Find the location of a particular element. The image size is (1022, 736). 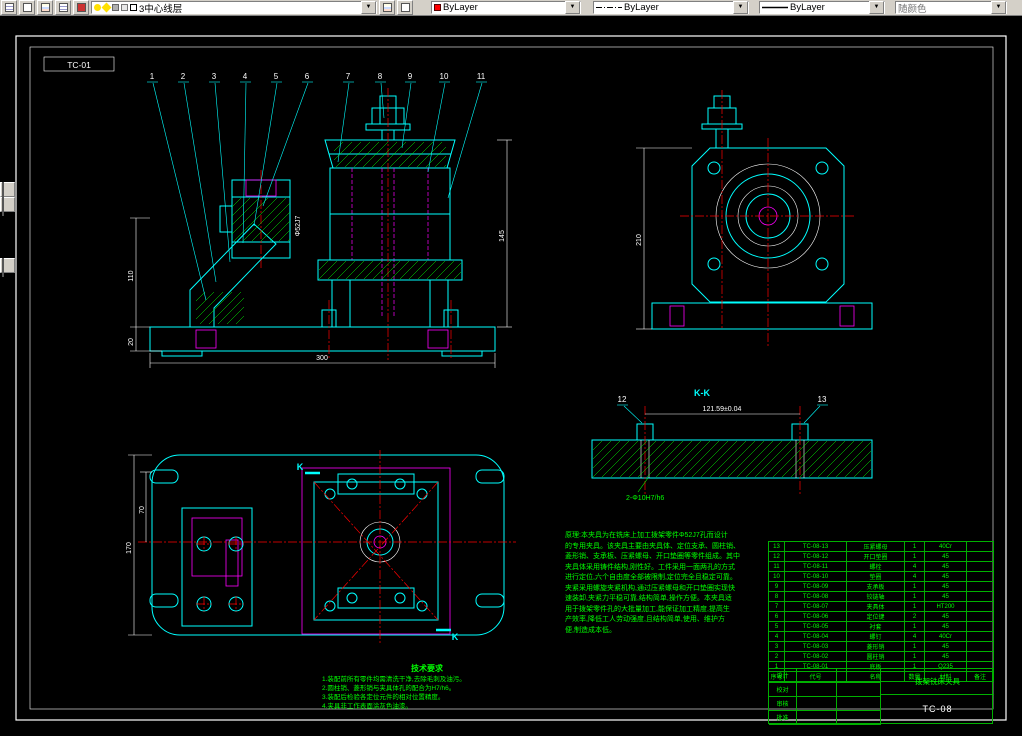

dim-plan-height: 170 is located at coordinates (129, 548).